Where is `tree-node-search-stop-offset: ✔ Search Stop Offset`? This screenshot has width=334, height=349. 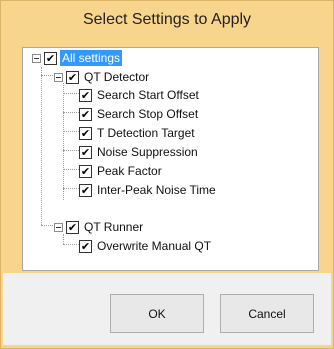 tree-node-search-stop-offset: ✔ Search Stop Offset is located at coordinates (139, 114).